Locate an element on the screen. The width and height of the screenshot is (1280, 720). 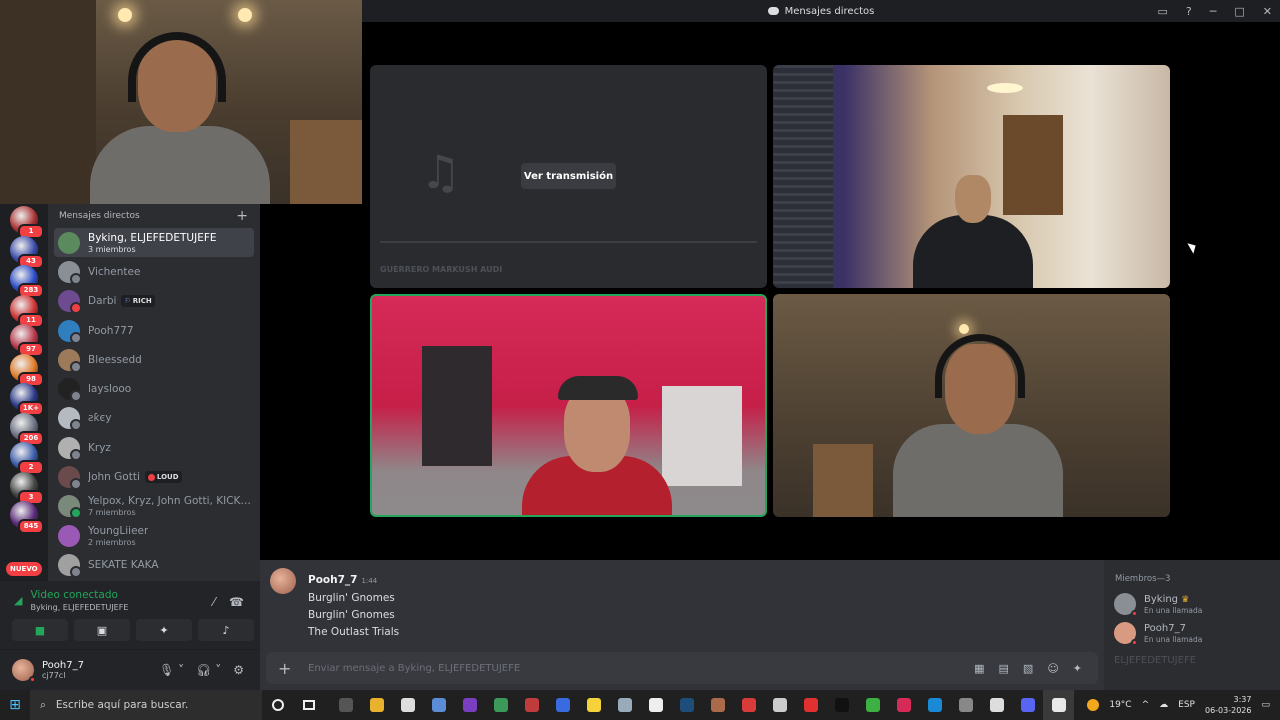
headphones-icon: 🎧︎ ˅ is located at coordinates (208, 670).